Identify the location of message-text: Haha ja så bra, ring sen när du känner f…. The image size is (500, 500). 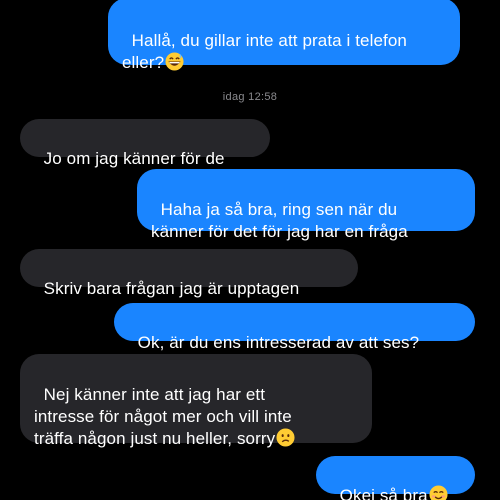
(279, 220).